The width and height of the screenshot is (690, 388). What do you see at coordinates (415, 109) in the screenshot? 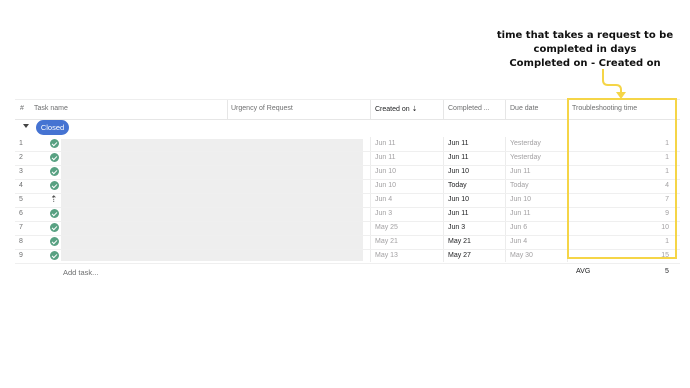
I see `sort-desc-icon: ⇣` at bounding box center [415, 109].